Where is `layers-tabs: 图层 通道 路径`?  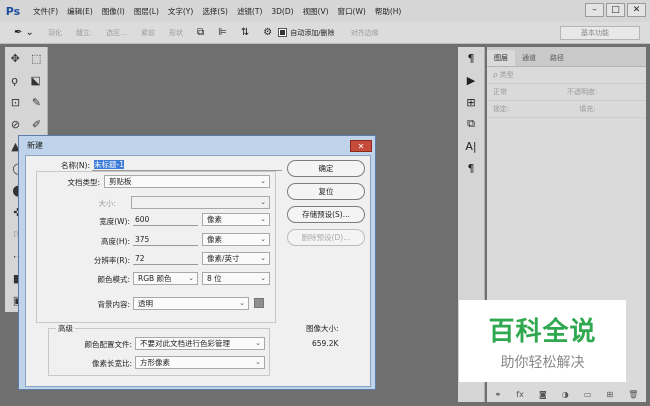 layers-tabs: 图层 通道 路径 is located at coordinates (566, 57).